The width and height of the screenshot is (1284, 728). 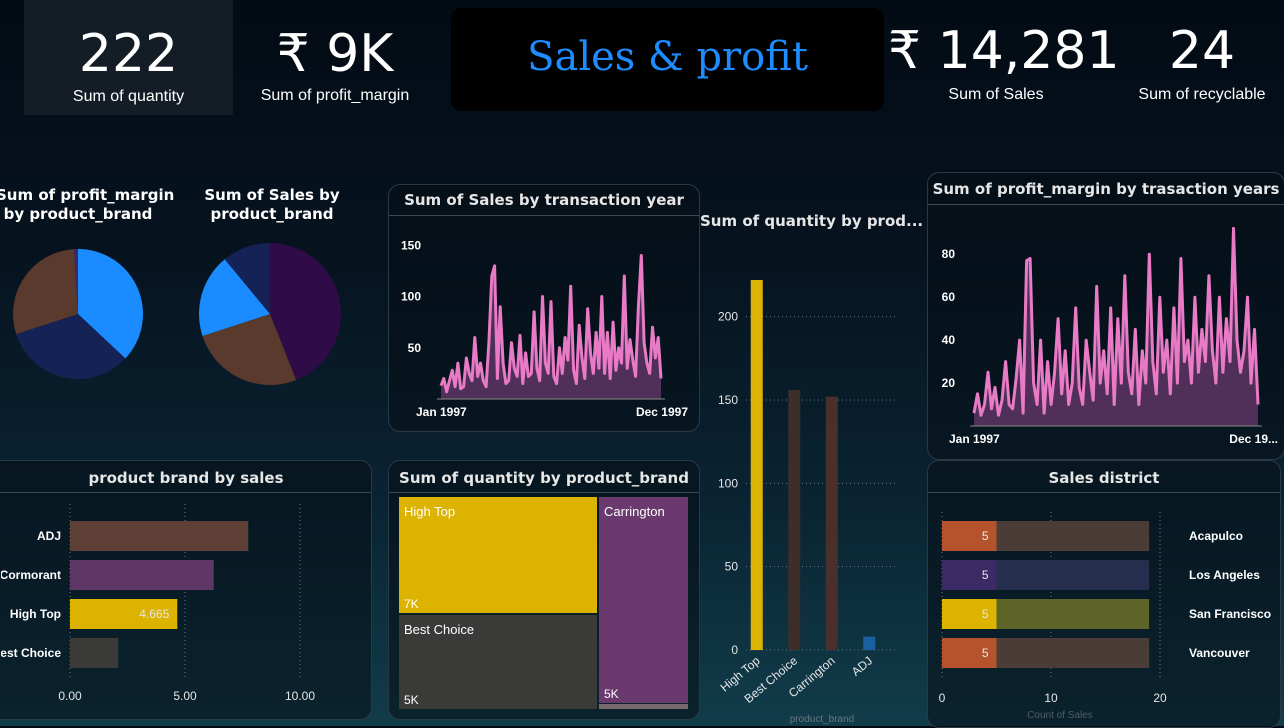 I want to click on bar-best-choice, so click(x=94, y=653).